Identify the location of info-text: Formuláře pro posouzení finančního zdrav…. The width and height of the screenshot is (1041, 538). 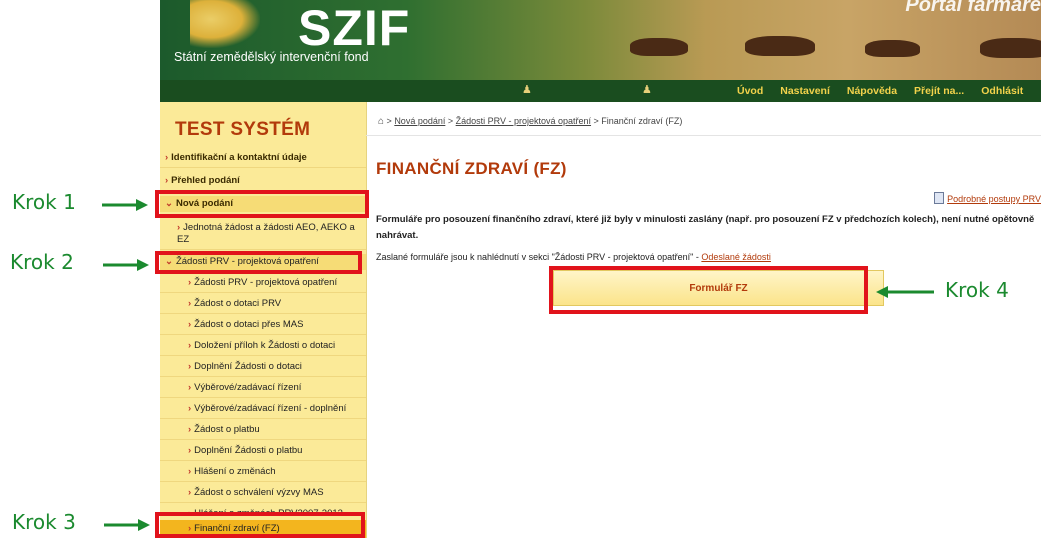
(705, 227).